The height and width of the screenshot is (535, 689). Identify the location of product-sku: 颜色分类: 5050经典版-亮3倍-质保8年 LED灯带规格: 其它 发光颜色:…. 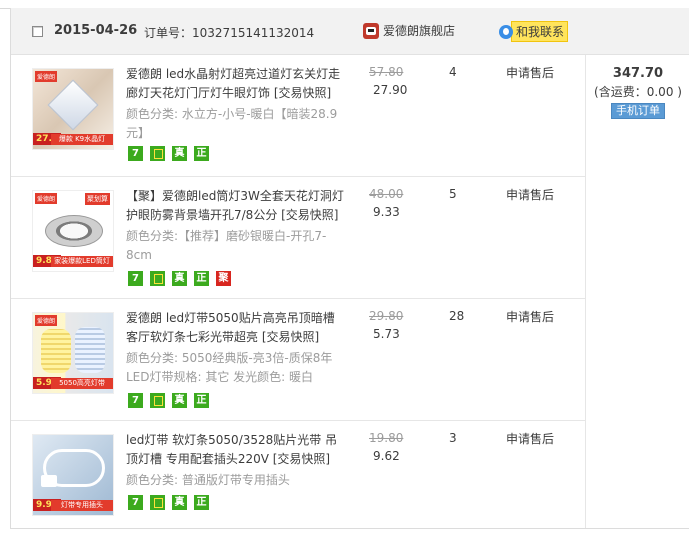
(229, 367).